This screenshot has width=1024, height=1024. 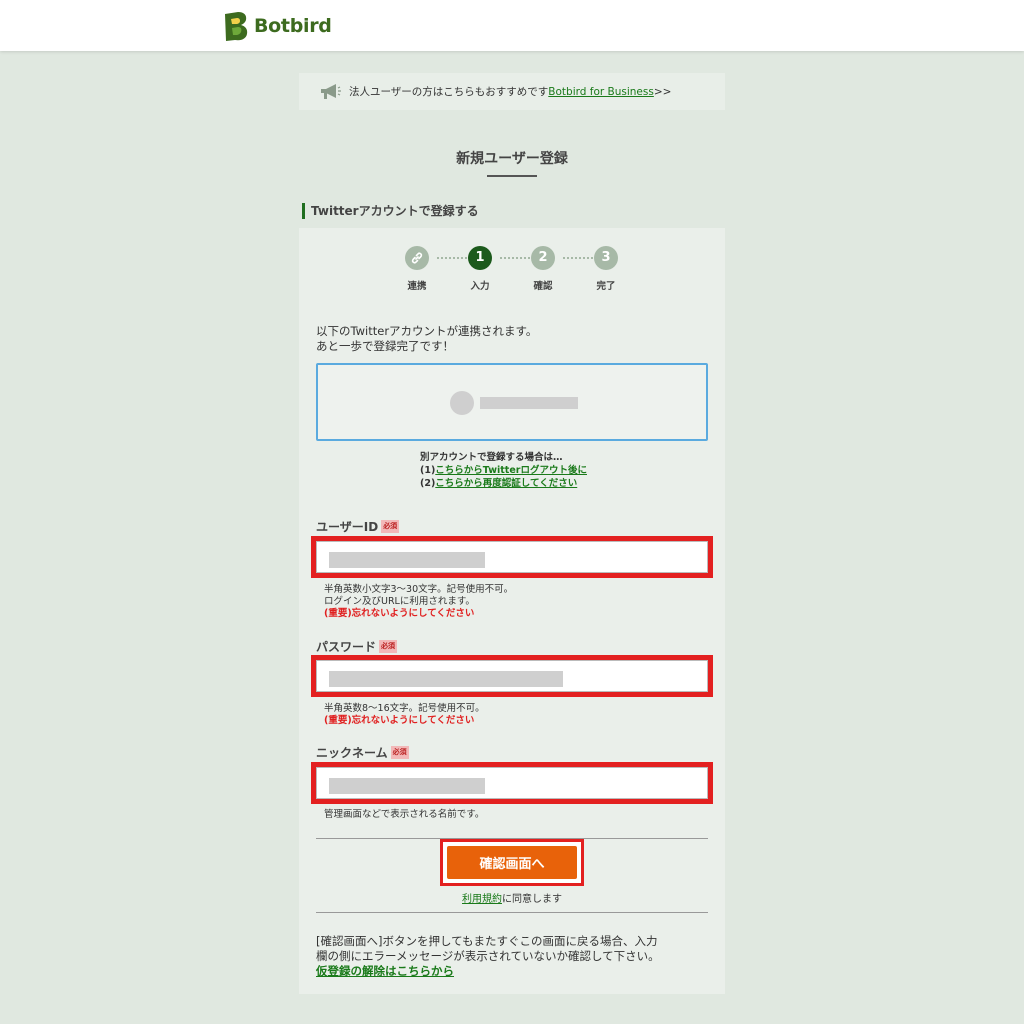 I want to click on intro-text: 以下のTwitterアカウントが連携されます。 あと一歩で登録完了です！, so click(x=426, y=339).